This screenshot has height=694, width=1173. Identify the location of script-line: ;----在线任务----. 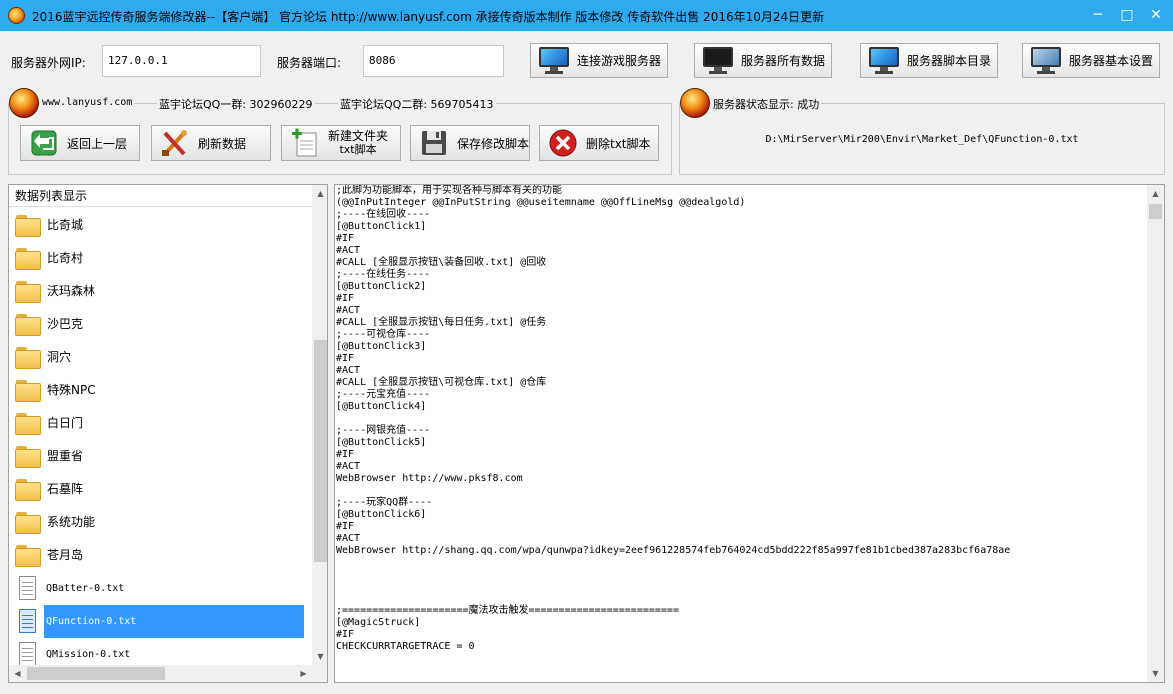
(383, 274).